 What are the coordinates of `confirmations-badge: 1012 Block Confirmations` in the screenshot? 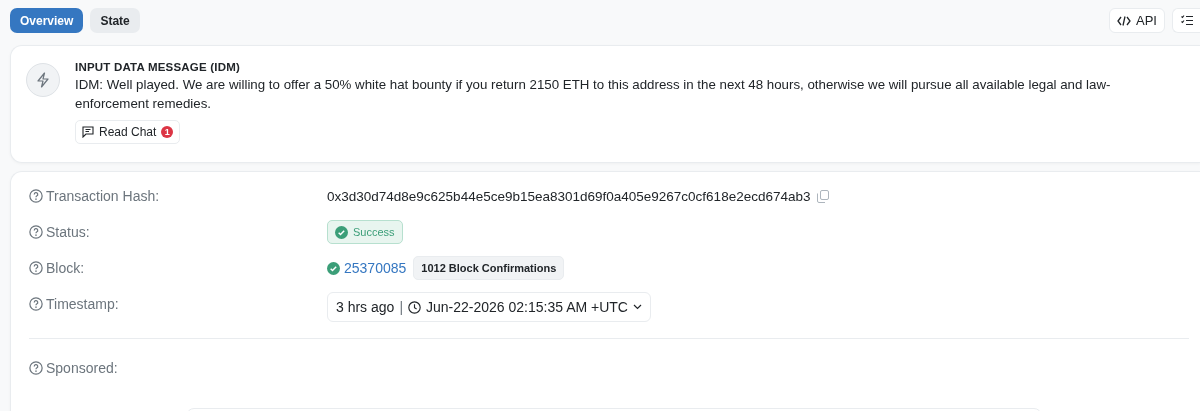 It's located at (489, 268).